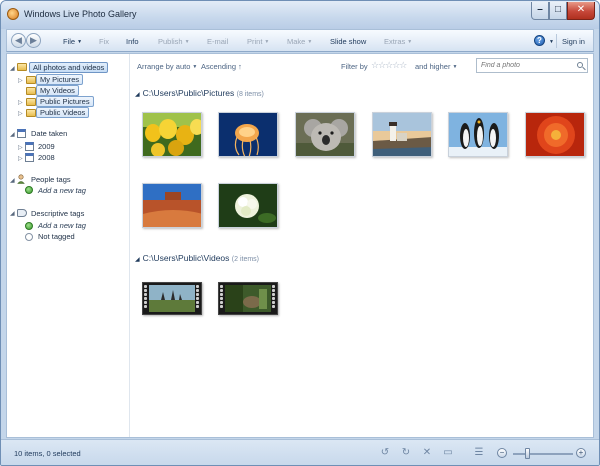  What do you see at coordinates (527, 453) in the screenshot?
I see `zoom-slider-thumb` at bounding box center [527, 453].